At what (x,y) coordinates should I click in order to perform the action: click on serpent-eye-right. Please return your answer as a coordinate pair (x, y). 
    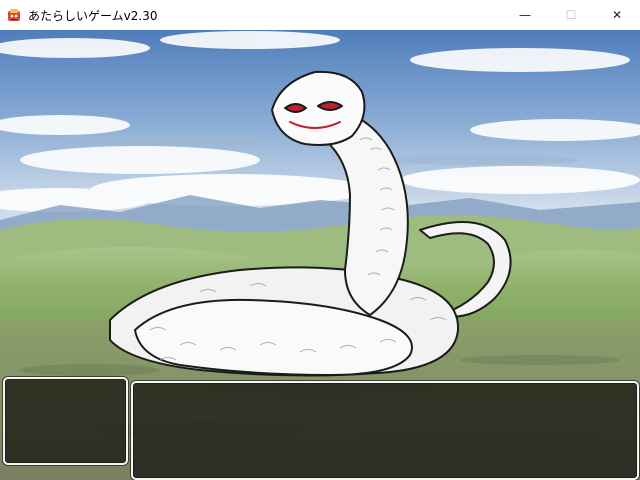
    Looking at the image, I should click on (330, 106).